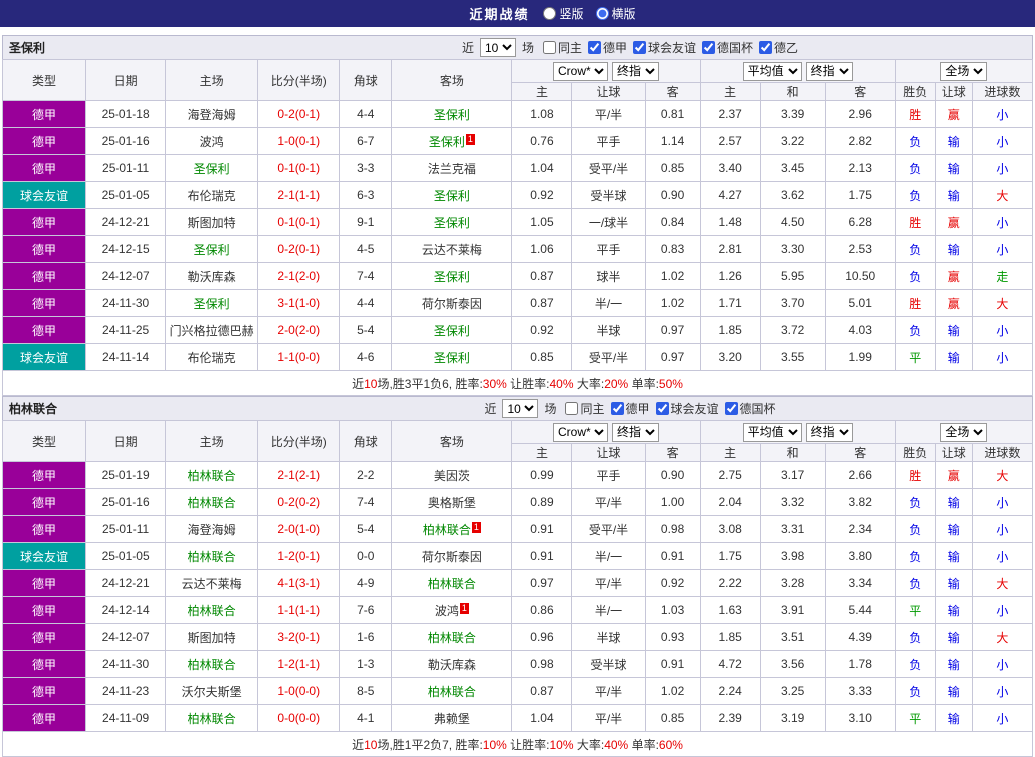 The height and width of the screenshot is (757, 1035). What do you see at coordinates (608, 475) in the screenshot?
I see `odds-handicap: 平手` at bounding box center [608, 475].